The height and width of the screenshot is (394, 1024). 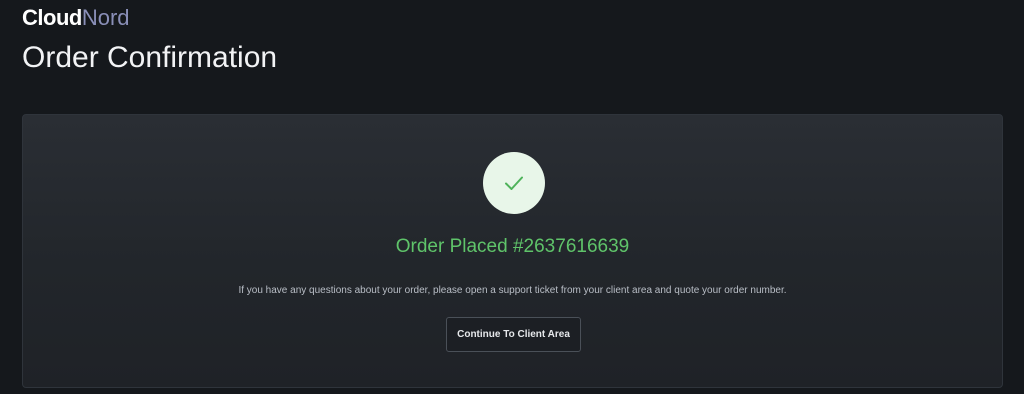 What do you see at coordinates (451, 246) in the screenshot?
I see `order-status-text: Order Placed` at bounding box center [451, 246].